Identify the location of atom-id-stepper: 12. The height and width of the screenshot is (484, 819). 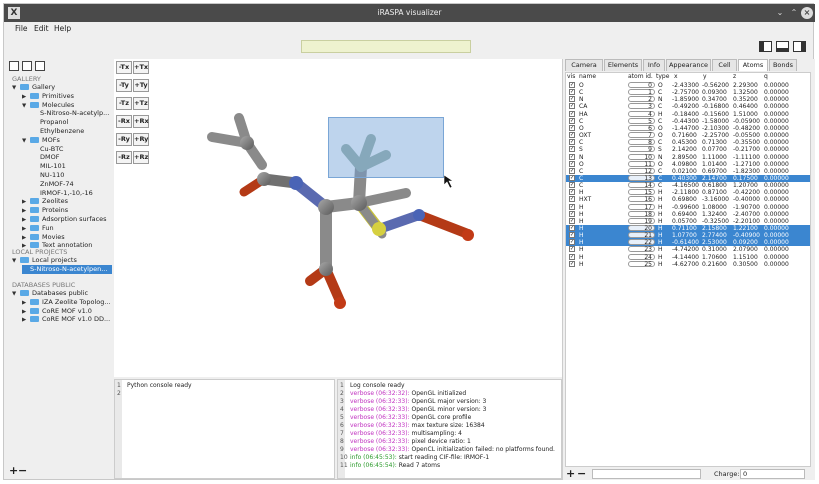
(641, 170).